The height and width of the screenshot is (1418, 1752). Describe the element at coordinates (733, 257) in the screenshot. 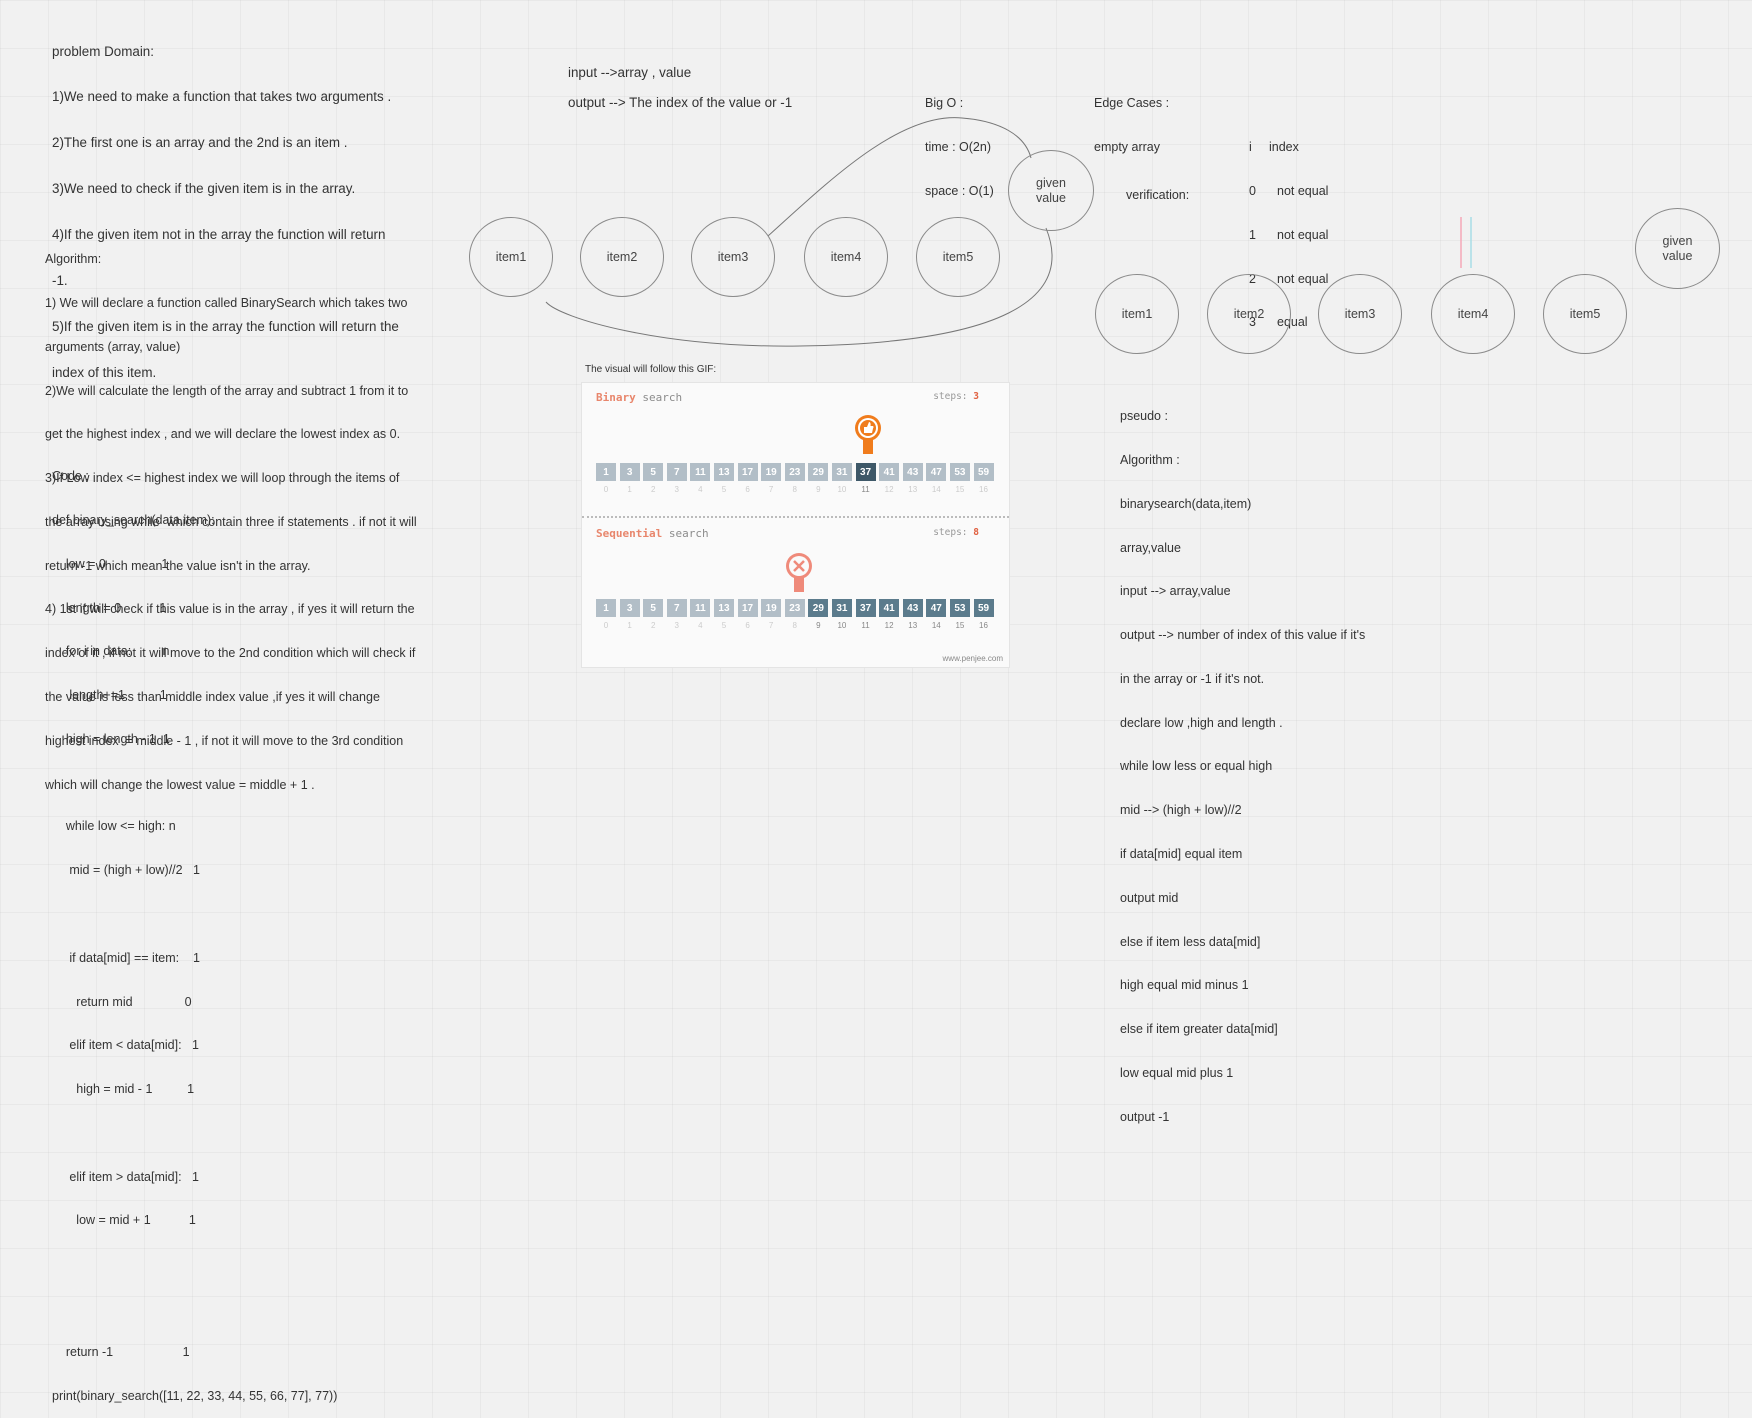

I see `diagram-item3: item3` at that location.